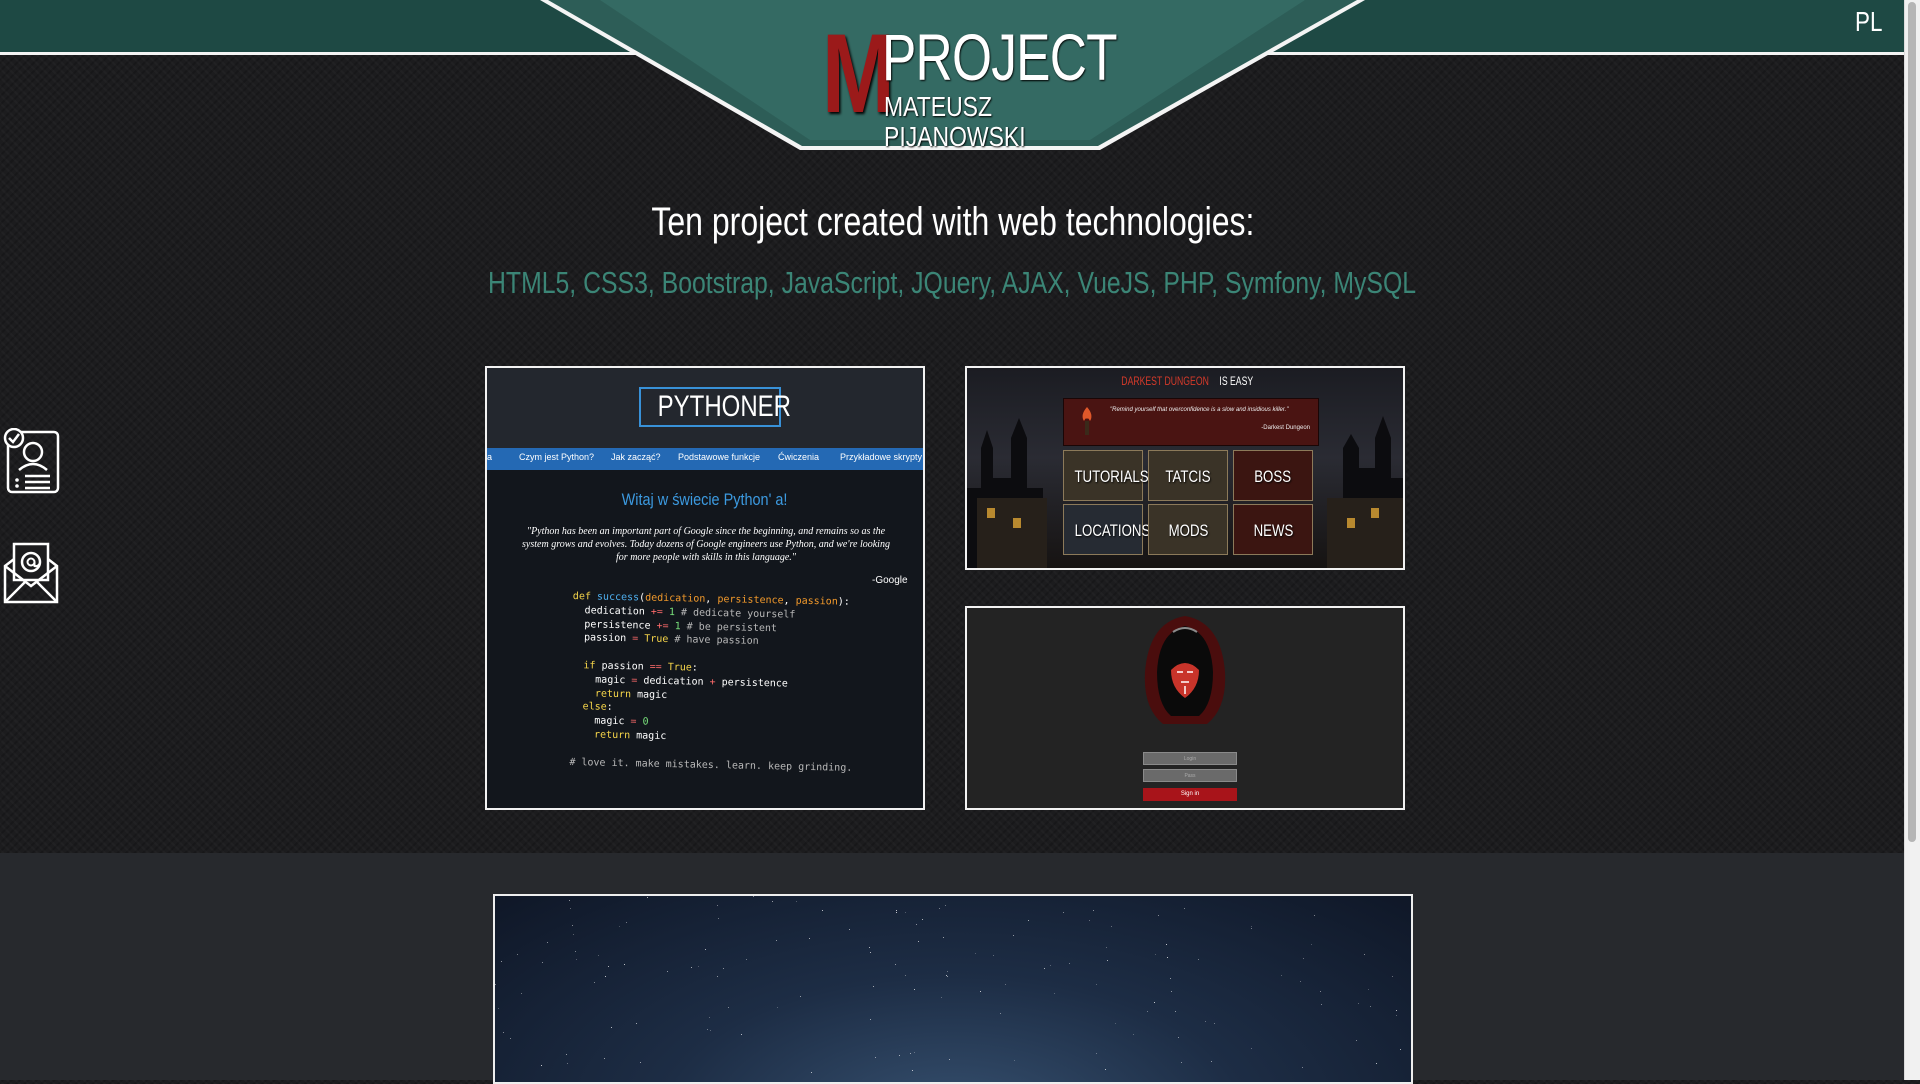  Describe the element at coordinates (1273, 529) in the screenshot. I see `dungeon-button-news: NEWS` at that location.